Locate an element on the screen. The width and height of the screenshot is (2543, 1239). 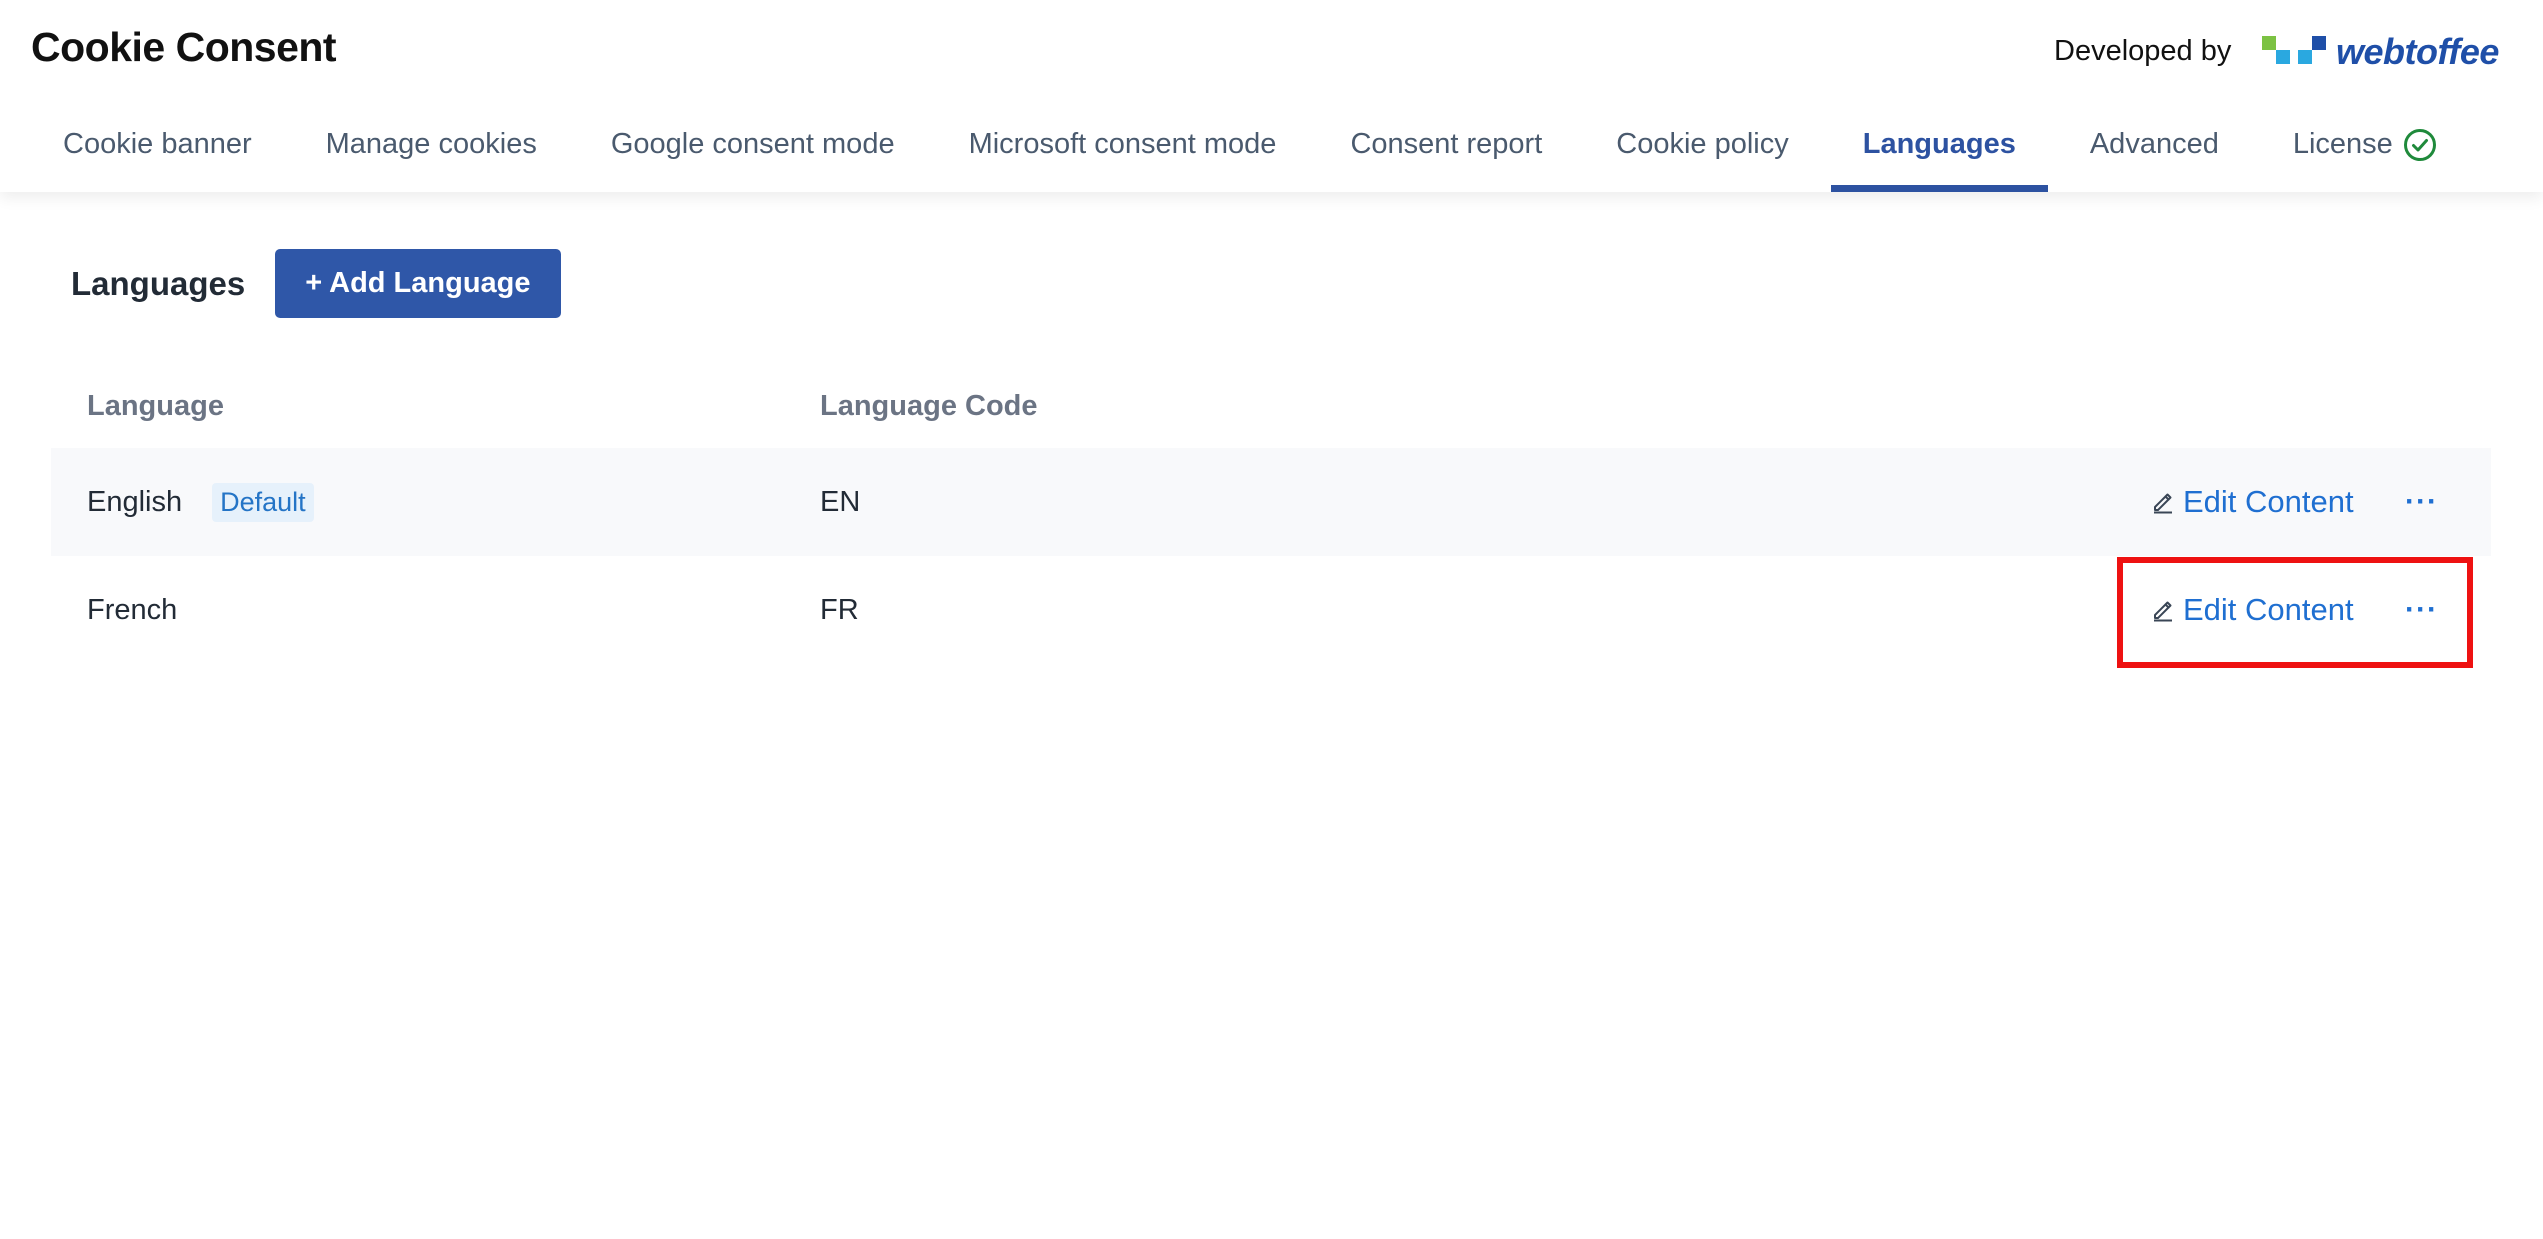
default-badge: Default is located at coordinates (263, 502).